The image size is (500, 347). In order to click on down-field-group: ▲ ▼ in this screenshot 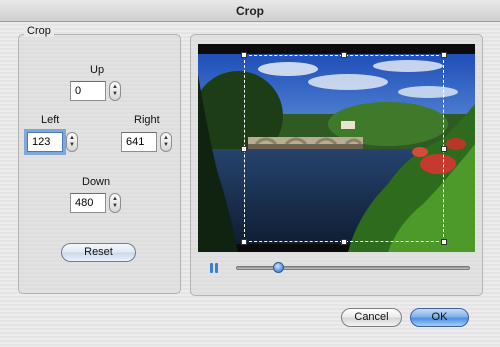, I will do `click(95, 203)`.